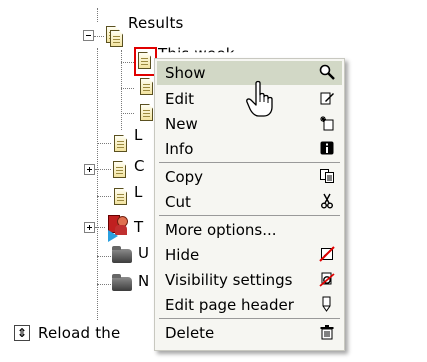 Image resolution: width=427 pixels, height=362 pixels. I want to click on menu-item-label: Delete, so click(190, 333).